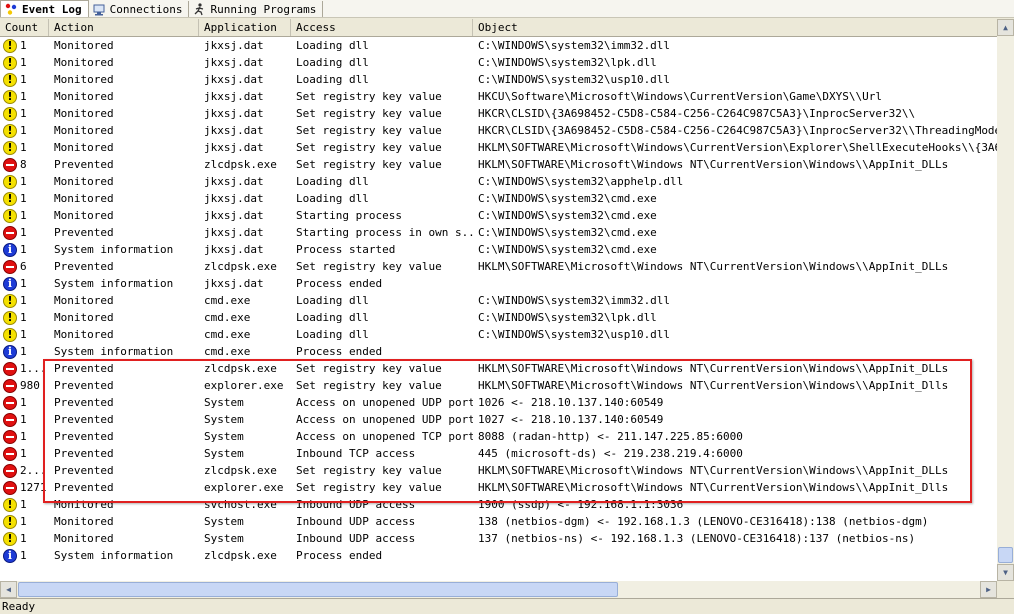  Describe the element at coordinates (8, 589) in the screenshot. I see `scroll-left-button: ◀` at that location.